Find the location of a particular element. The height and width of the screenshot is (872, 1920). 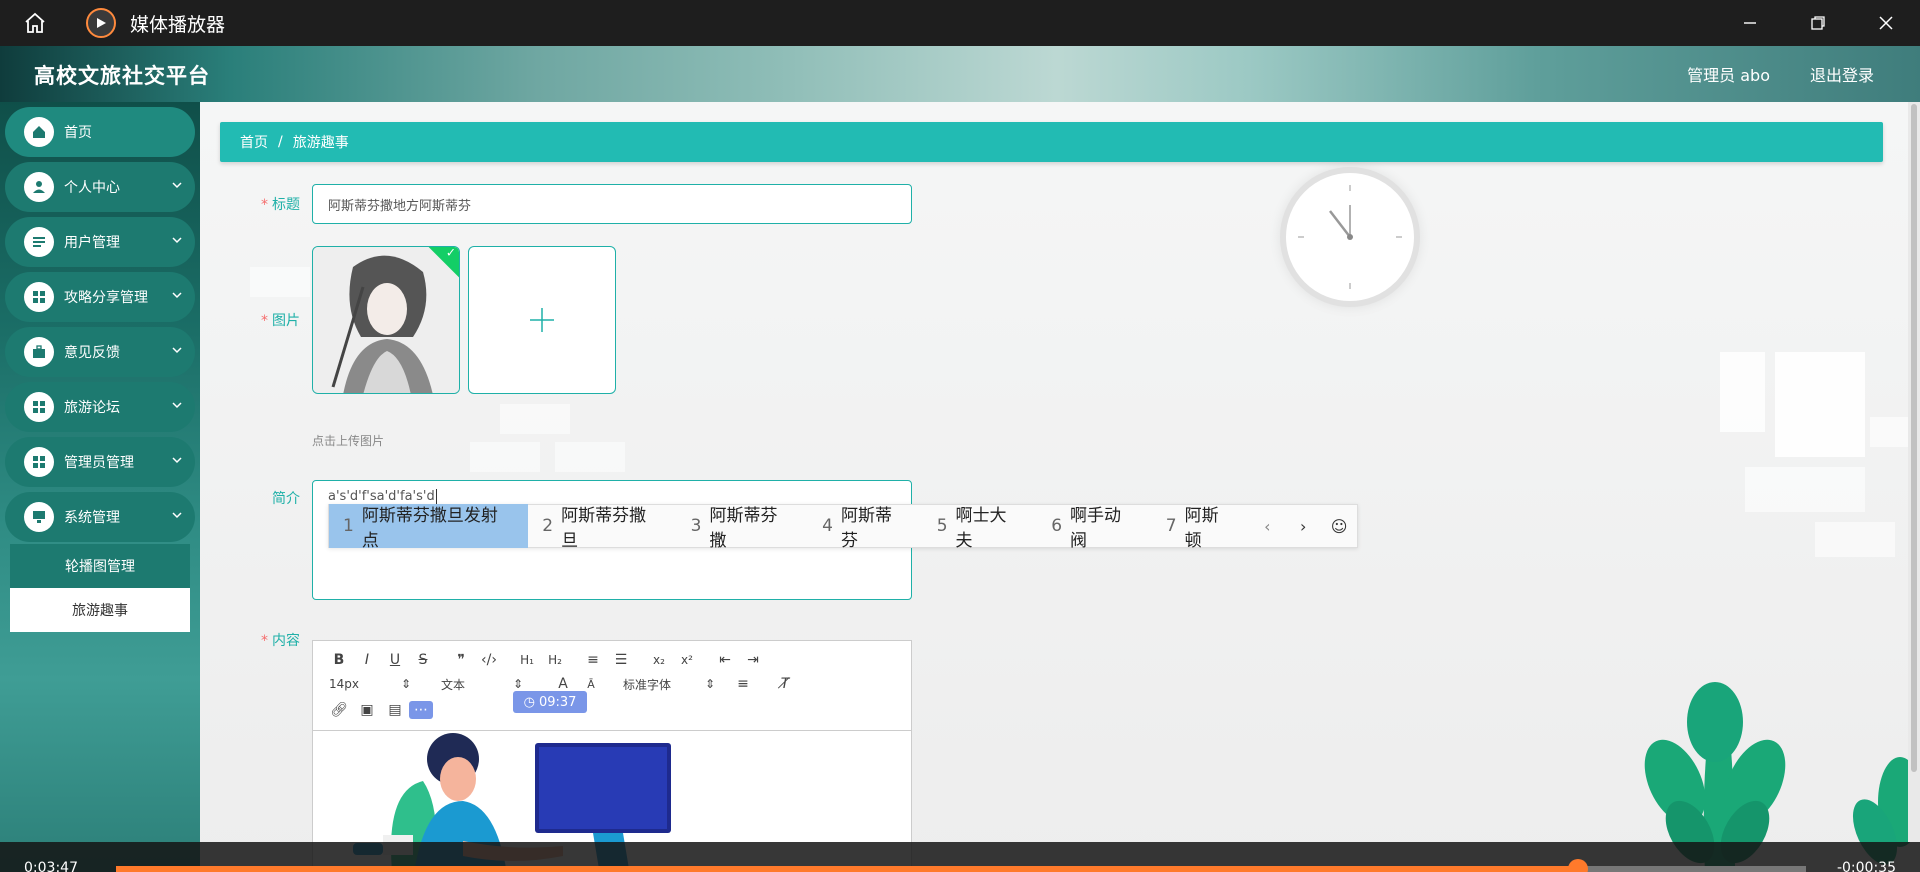

minimize-button is located at coordinates (1750, 23).